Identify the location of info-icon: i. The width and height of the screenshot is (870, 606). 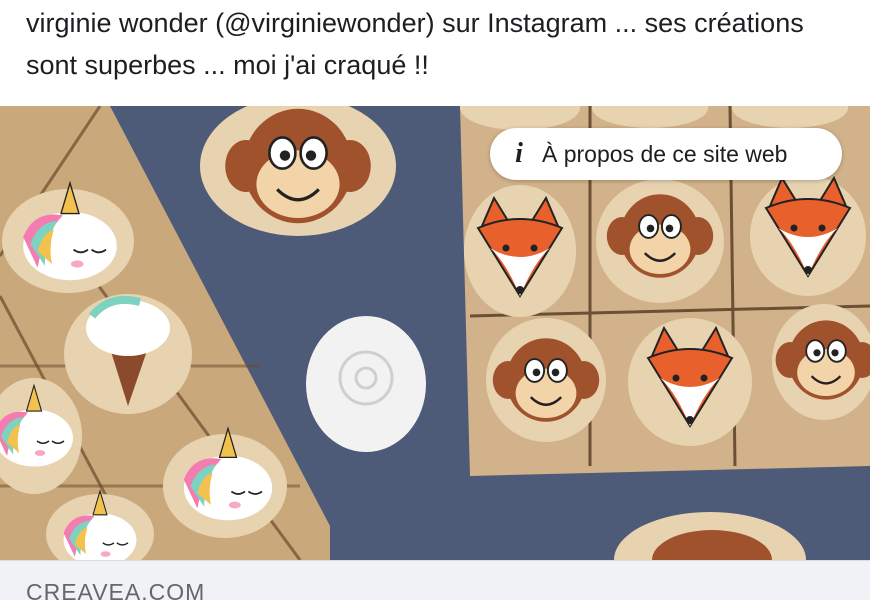
(519, 153).